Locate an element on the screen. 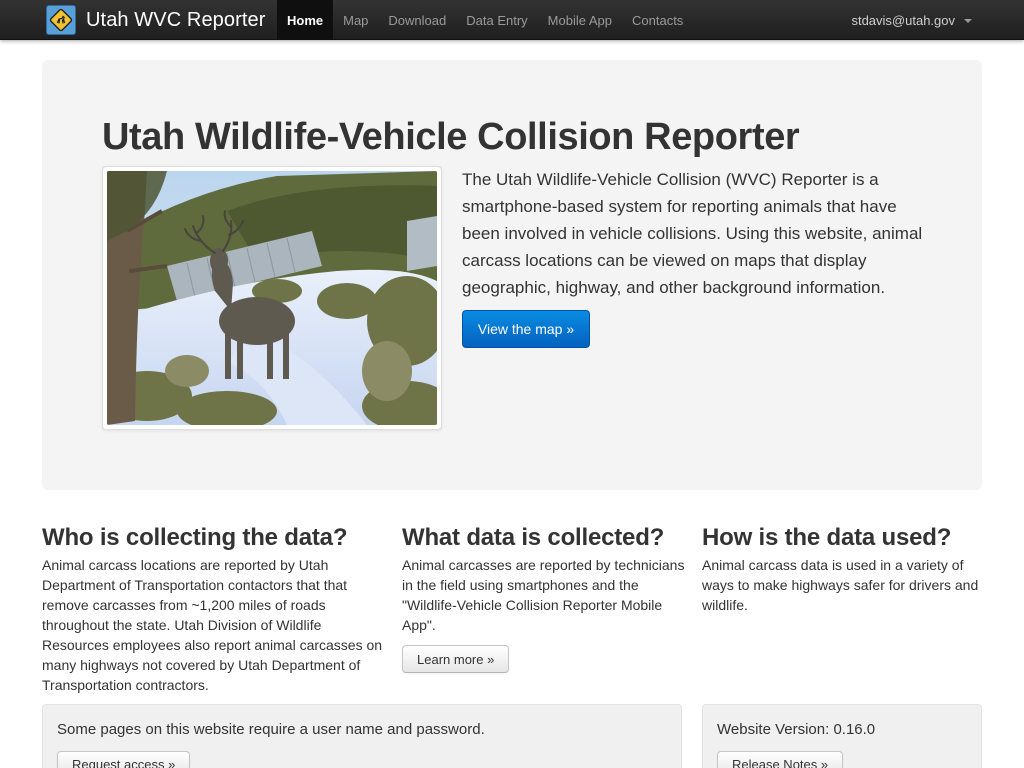 The image size is (1024, 768). version-well: Website Version: 0.16.0 Release Notes » is located at coordinates (842, 736).